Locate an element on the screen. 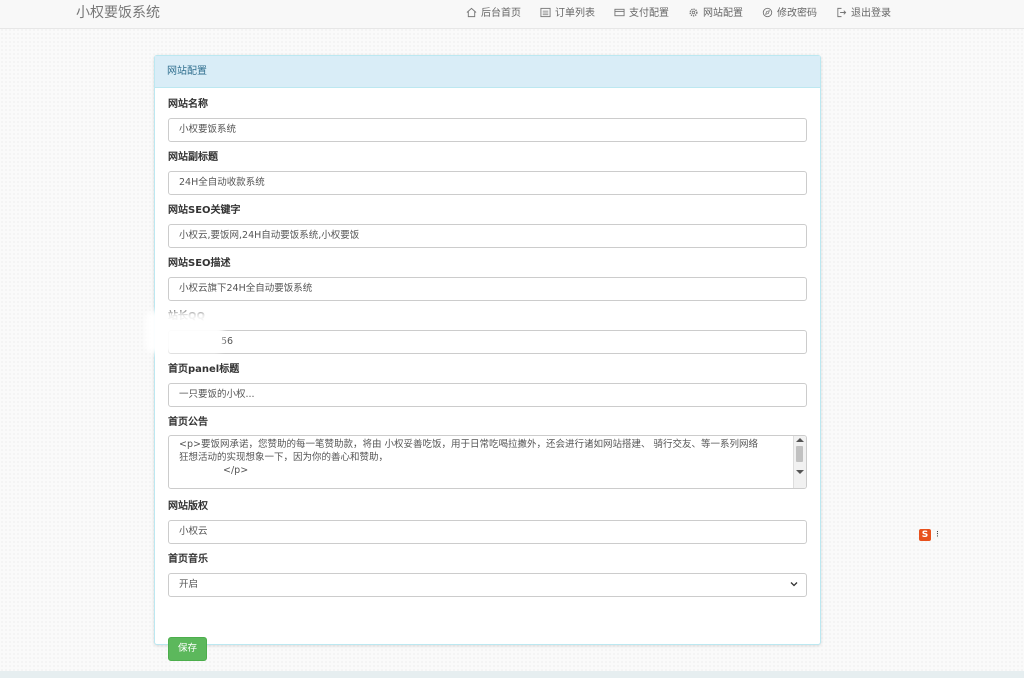  nav-item-site-config: 网站配置 is located at coordinates (715, 11).